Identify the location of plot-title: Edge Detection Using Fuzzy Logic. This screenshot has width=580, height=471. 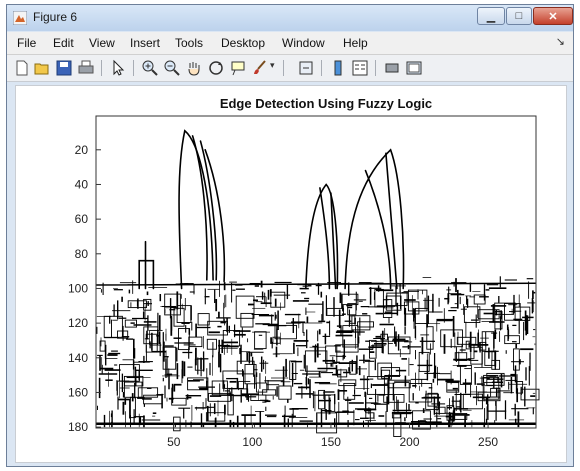
(326, 103).